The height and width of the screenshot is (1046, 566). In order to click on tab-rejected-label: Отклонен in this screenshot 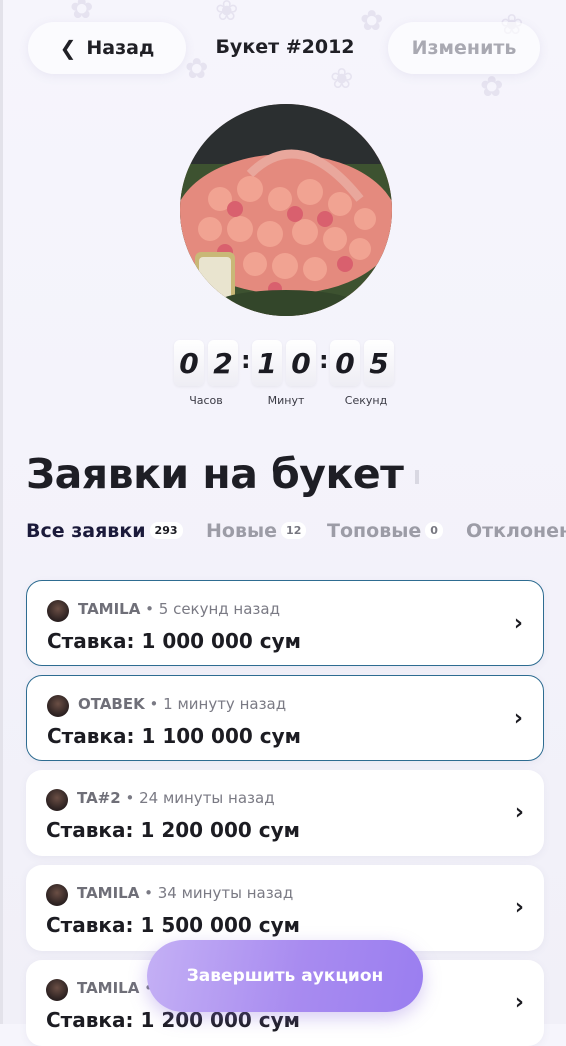, I will do `click(516, 531)`.